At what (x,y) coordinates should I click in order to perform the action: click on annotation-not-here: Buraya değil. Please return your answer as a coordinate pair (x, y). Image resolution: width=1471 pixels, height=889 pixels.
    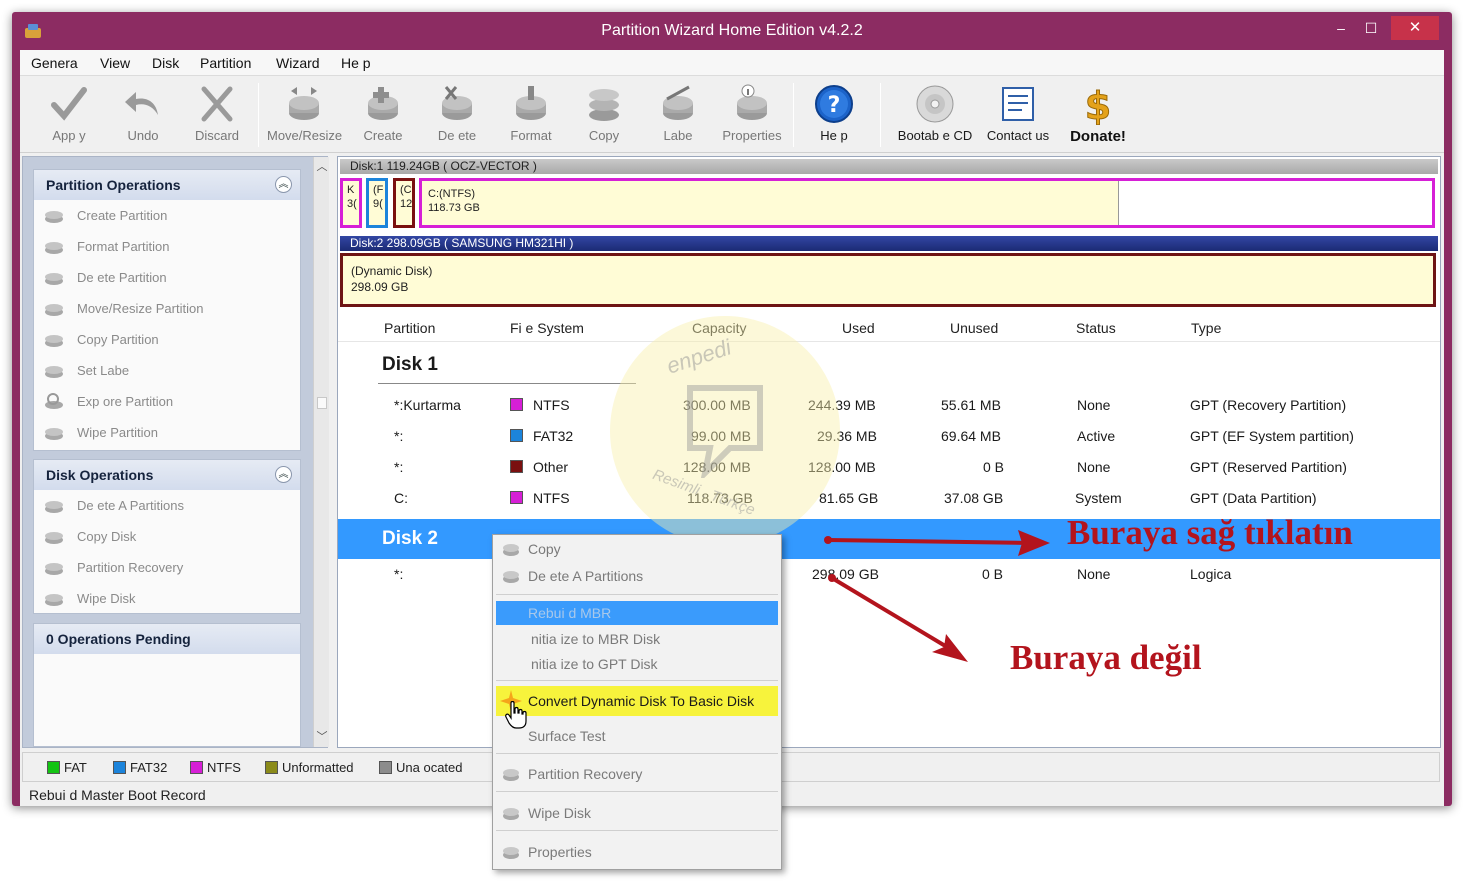
    Looking at the image, I should click on (1106, 657).